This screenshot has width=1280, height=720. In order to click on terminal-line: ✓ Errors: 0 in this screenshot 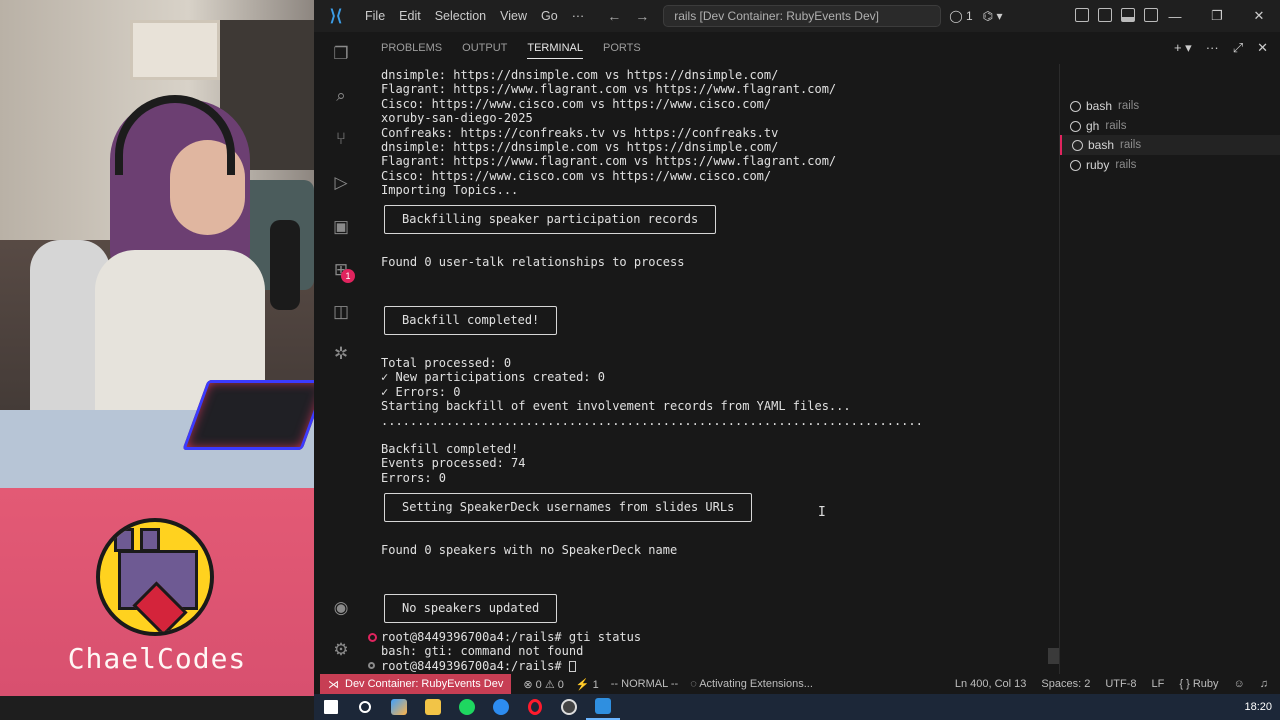, I will do `click(421, 391)`.